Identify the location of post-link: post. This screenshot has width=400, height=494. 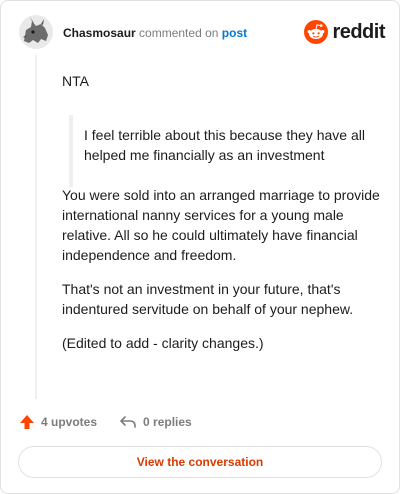
(234, 33).